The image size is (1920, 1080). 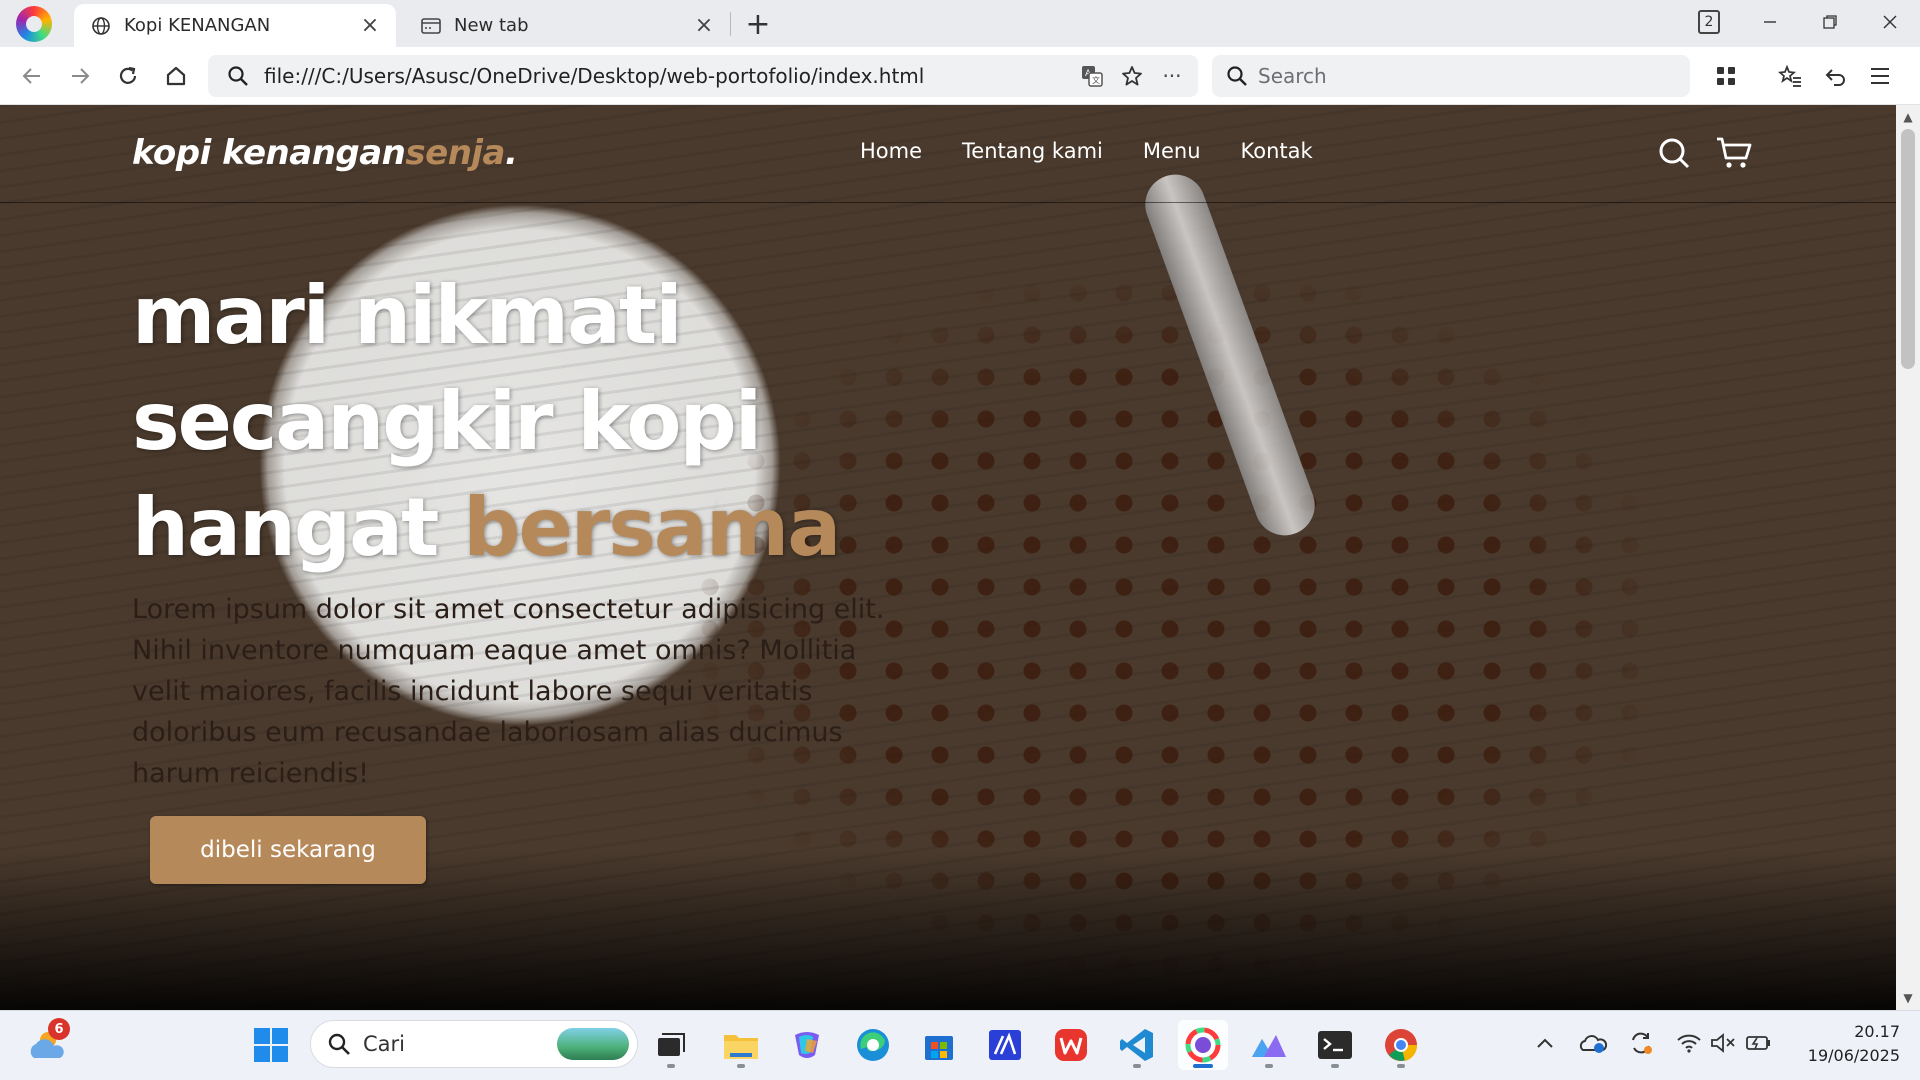 I want to click on star-icon, so click(x=1132, y=76).